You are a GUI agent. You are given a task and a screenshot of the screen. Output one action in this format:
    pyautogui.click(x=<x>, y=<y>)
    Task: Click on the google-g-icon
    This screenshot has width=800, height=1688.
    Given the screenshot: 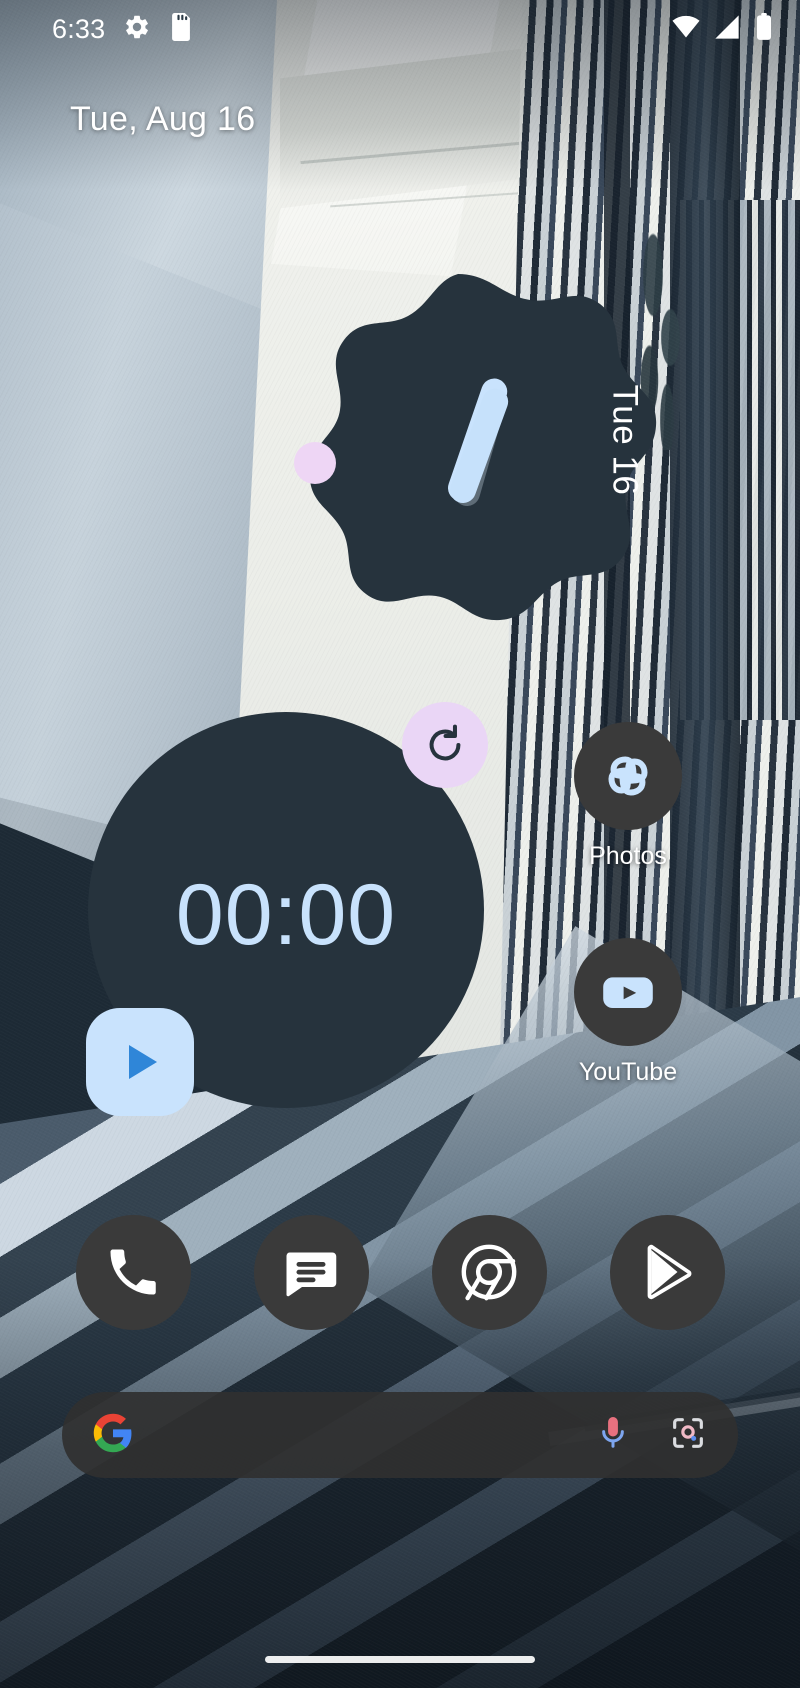 What is the action you would take?
    pyautogui.click(x=113, y=1435)
    